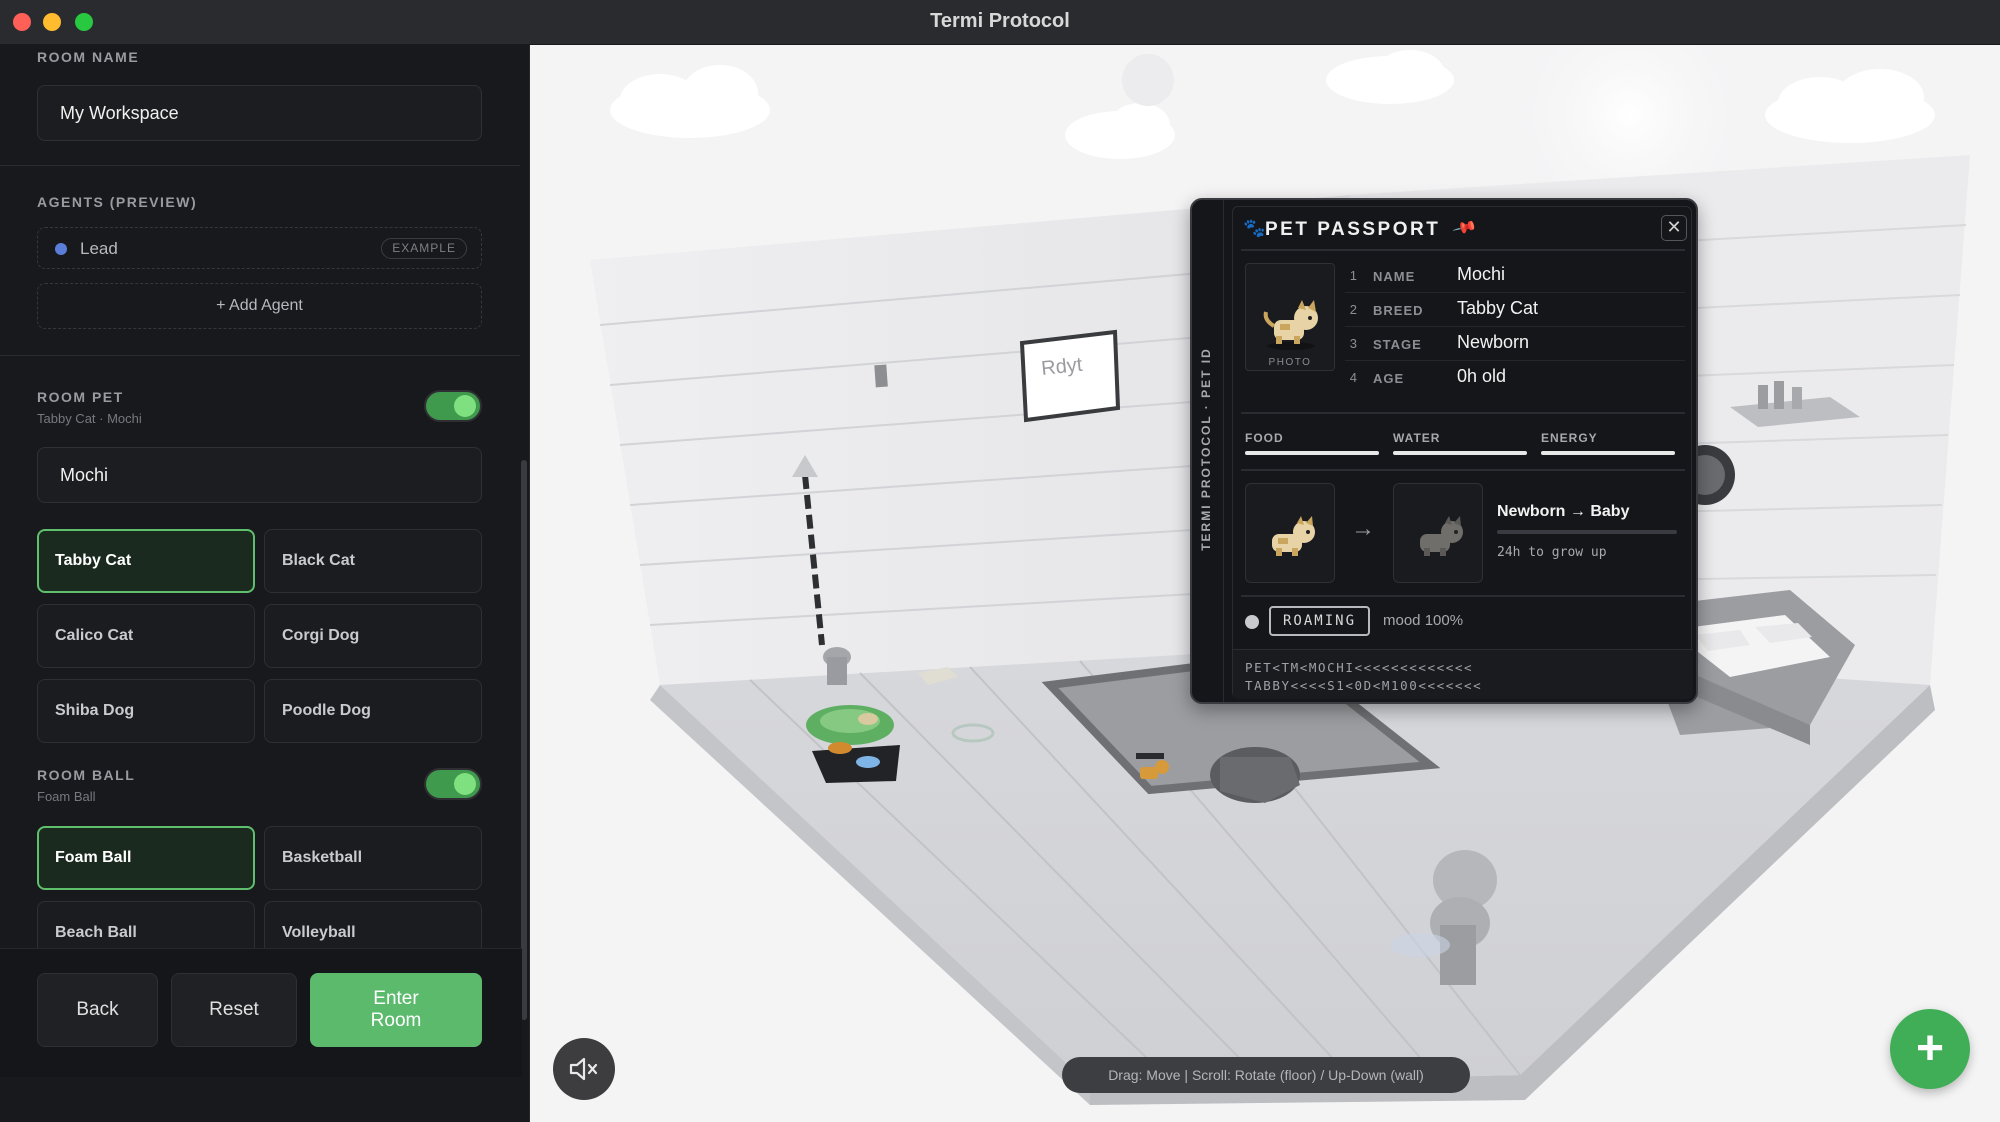 The height and width of the screenshot is (1122, 2000). I want to click on speaker-muted-icon, so click(583, 1069).